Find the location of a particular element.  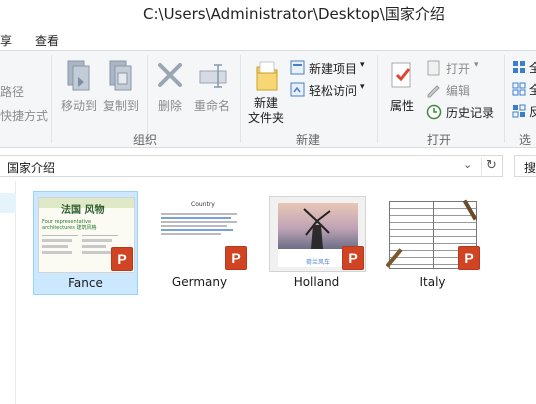

invert-selection-button: 反 is located at coordinates (523, 112).